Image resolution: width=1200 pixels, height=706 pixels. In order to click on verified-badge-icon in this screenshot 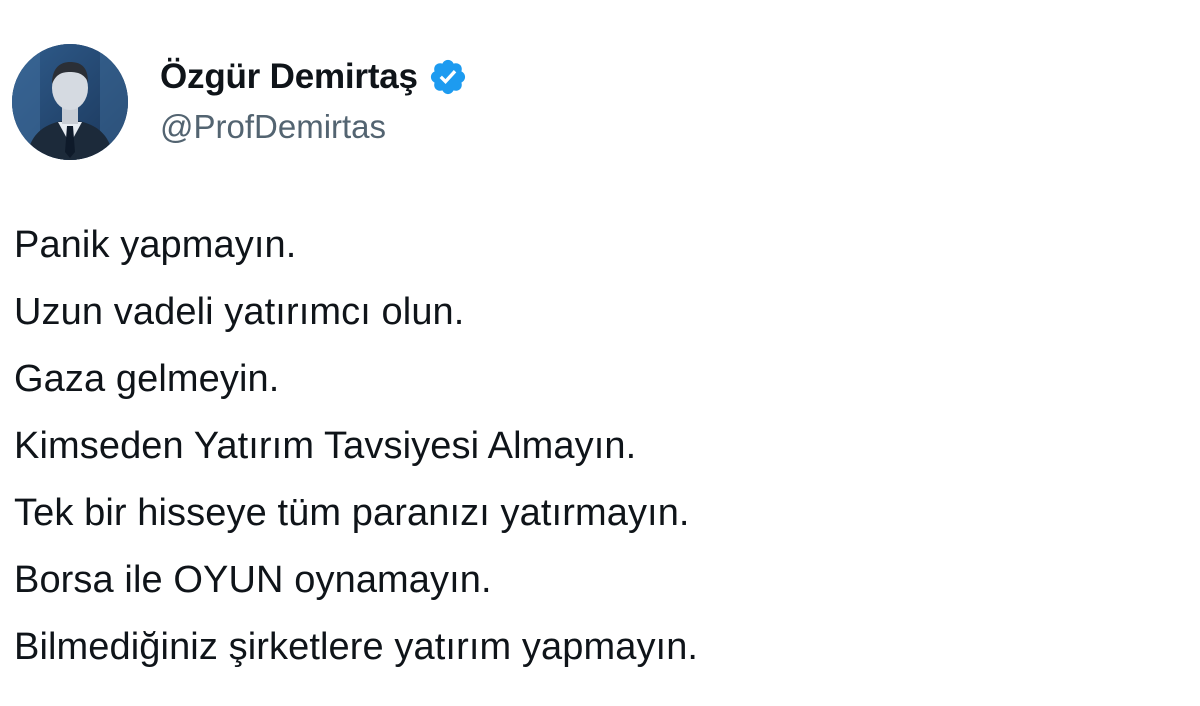, I will do `click(448, 77)`.